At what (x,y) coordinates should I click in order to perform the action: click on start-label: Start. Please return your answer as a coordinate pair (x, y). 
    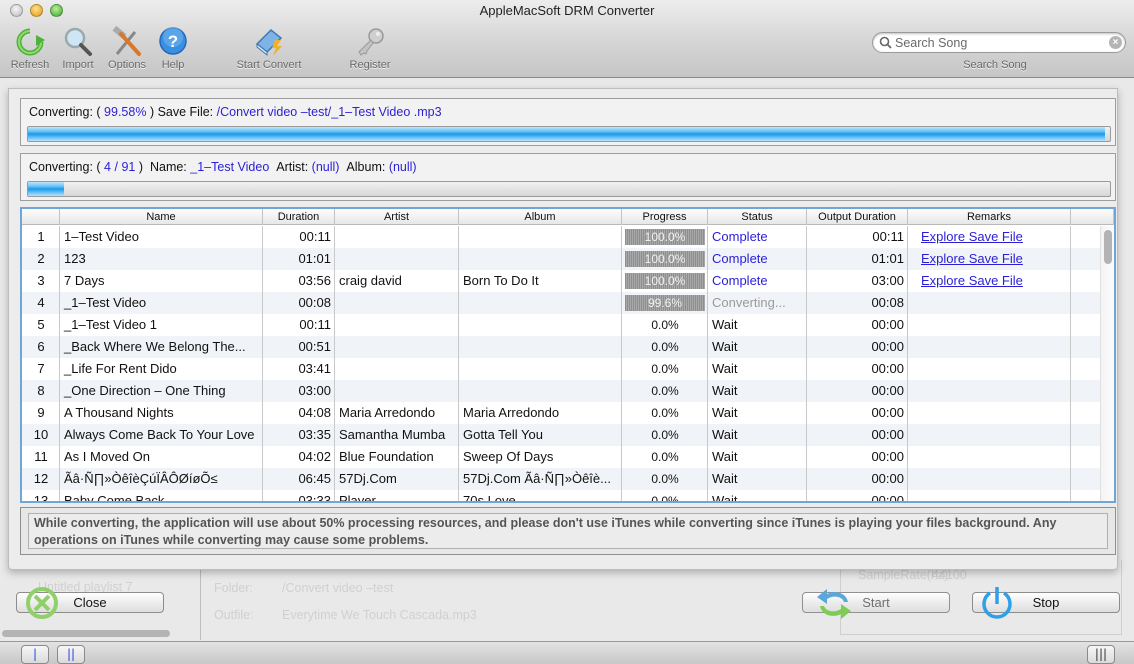
    Looking at the image, I should click on (876, 602).